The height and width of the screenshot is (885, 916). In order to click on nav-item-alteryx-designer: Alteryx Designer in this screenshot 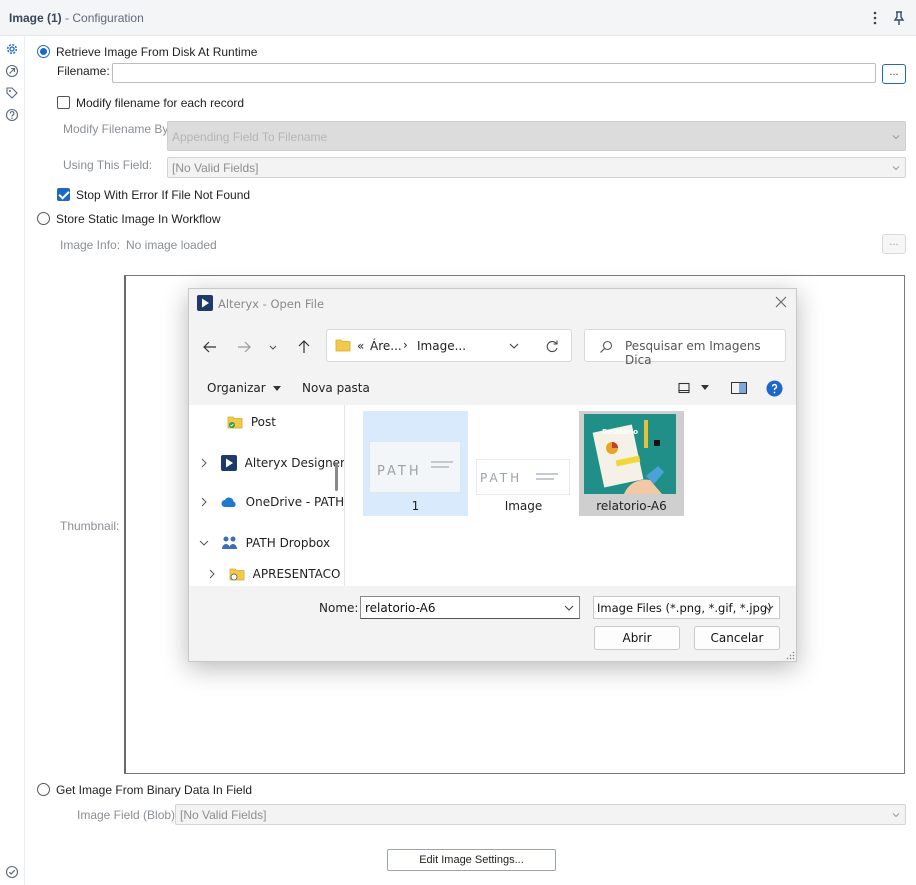, I will do `click(272, 463)`.